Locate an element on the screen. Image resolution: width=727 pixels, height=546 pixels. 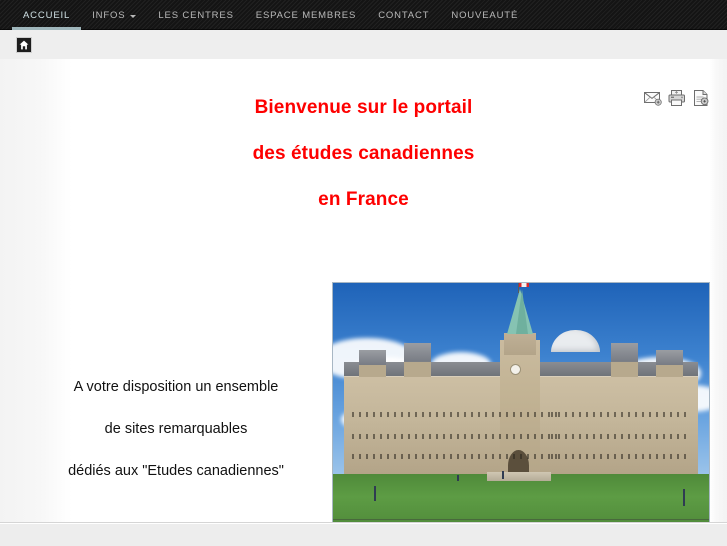
breadcrumb is located at coordinates (363, 44).